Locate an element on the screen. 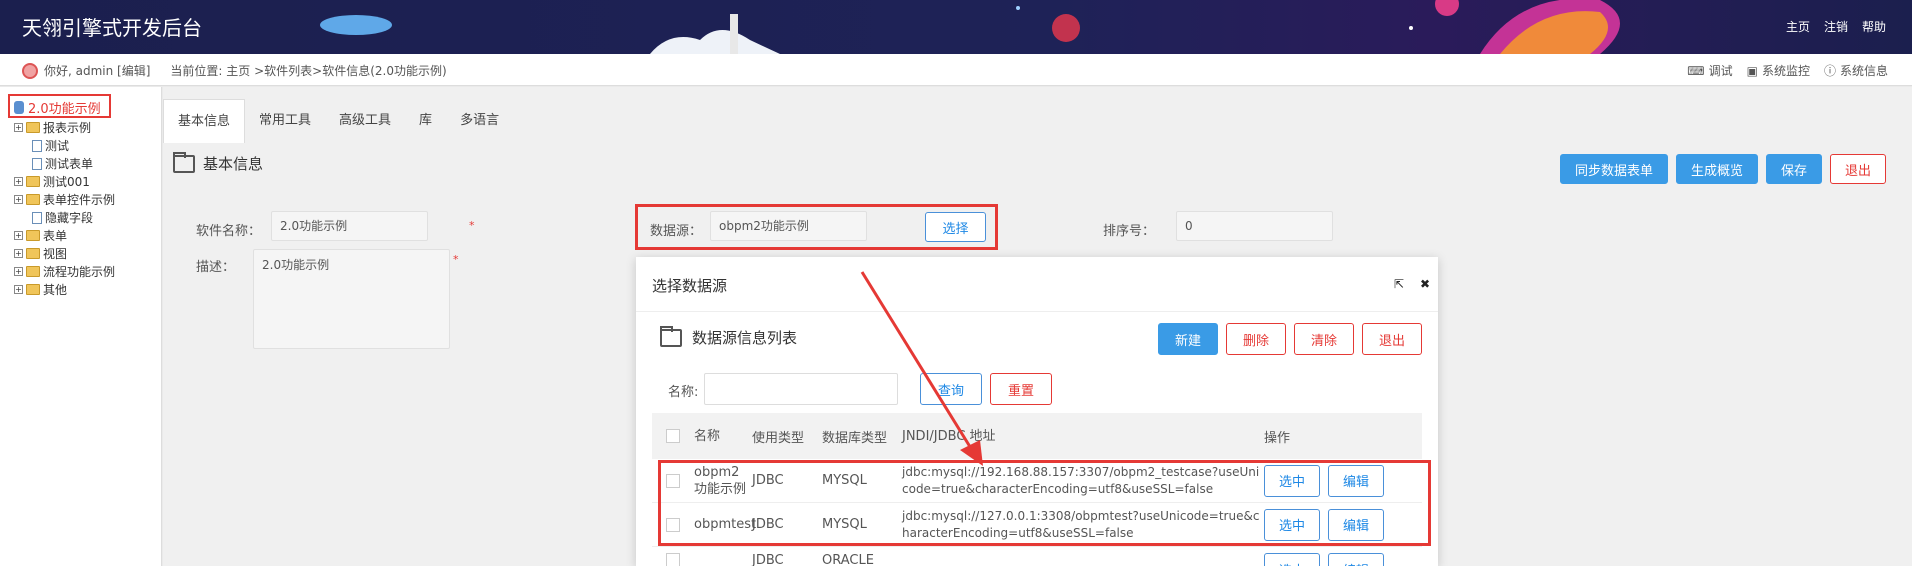 This screenshot has width=1912, height=566. exit-button: 退出 is located at coordinates (1857, 169).